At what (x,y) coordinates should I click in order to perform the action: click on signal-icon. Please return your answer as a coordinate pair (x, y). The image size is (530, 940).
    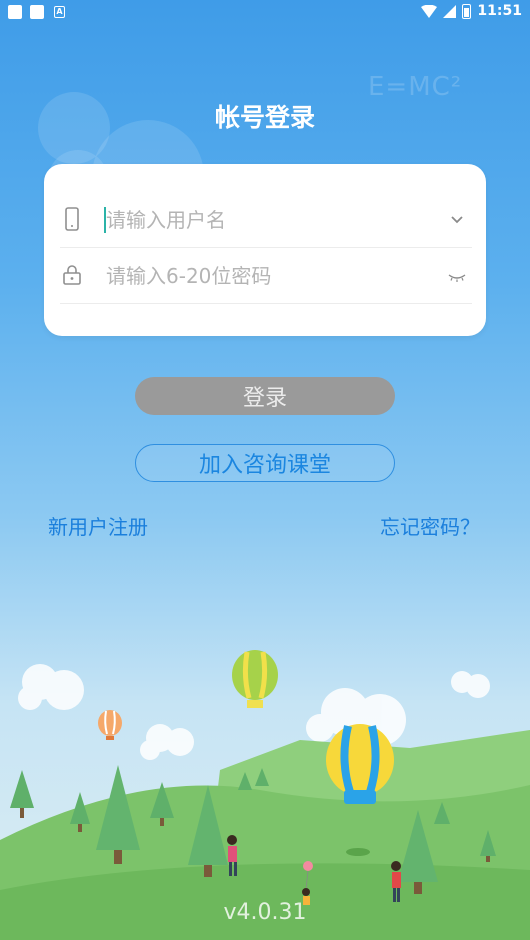
    Looking at the image, I should click on (450, 11).